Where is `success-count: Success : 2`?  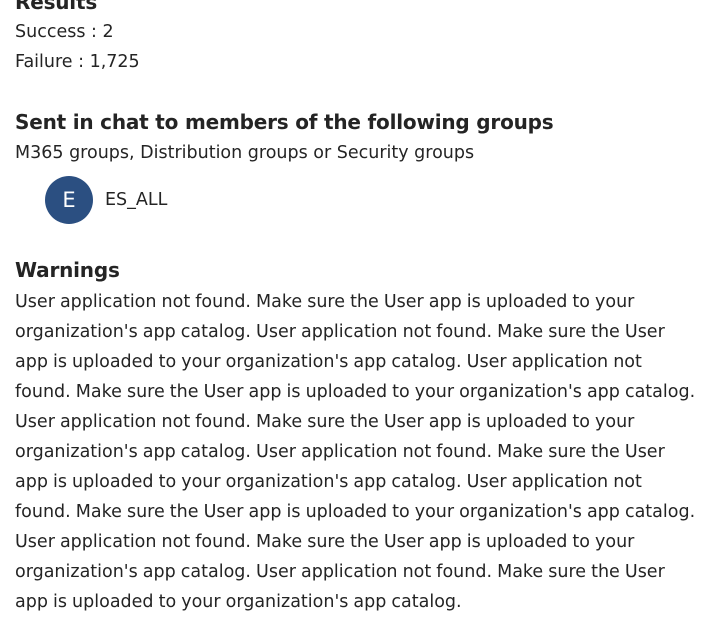
success-count: Success : 2 is located at coordinates (64, 32).